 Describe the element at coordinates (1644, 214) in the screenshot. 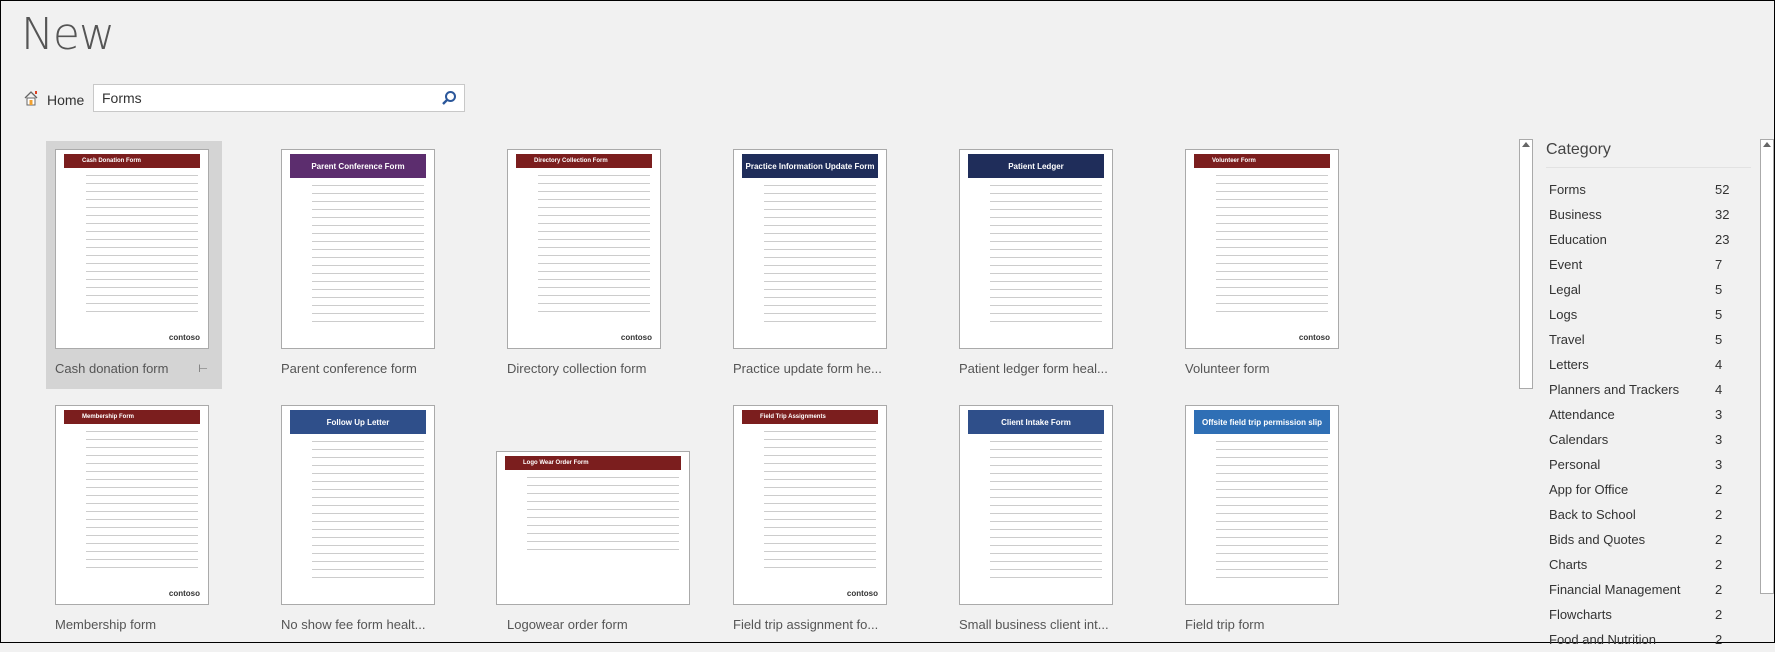

I see `category-item: Business 32` at that location.